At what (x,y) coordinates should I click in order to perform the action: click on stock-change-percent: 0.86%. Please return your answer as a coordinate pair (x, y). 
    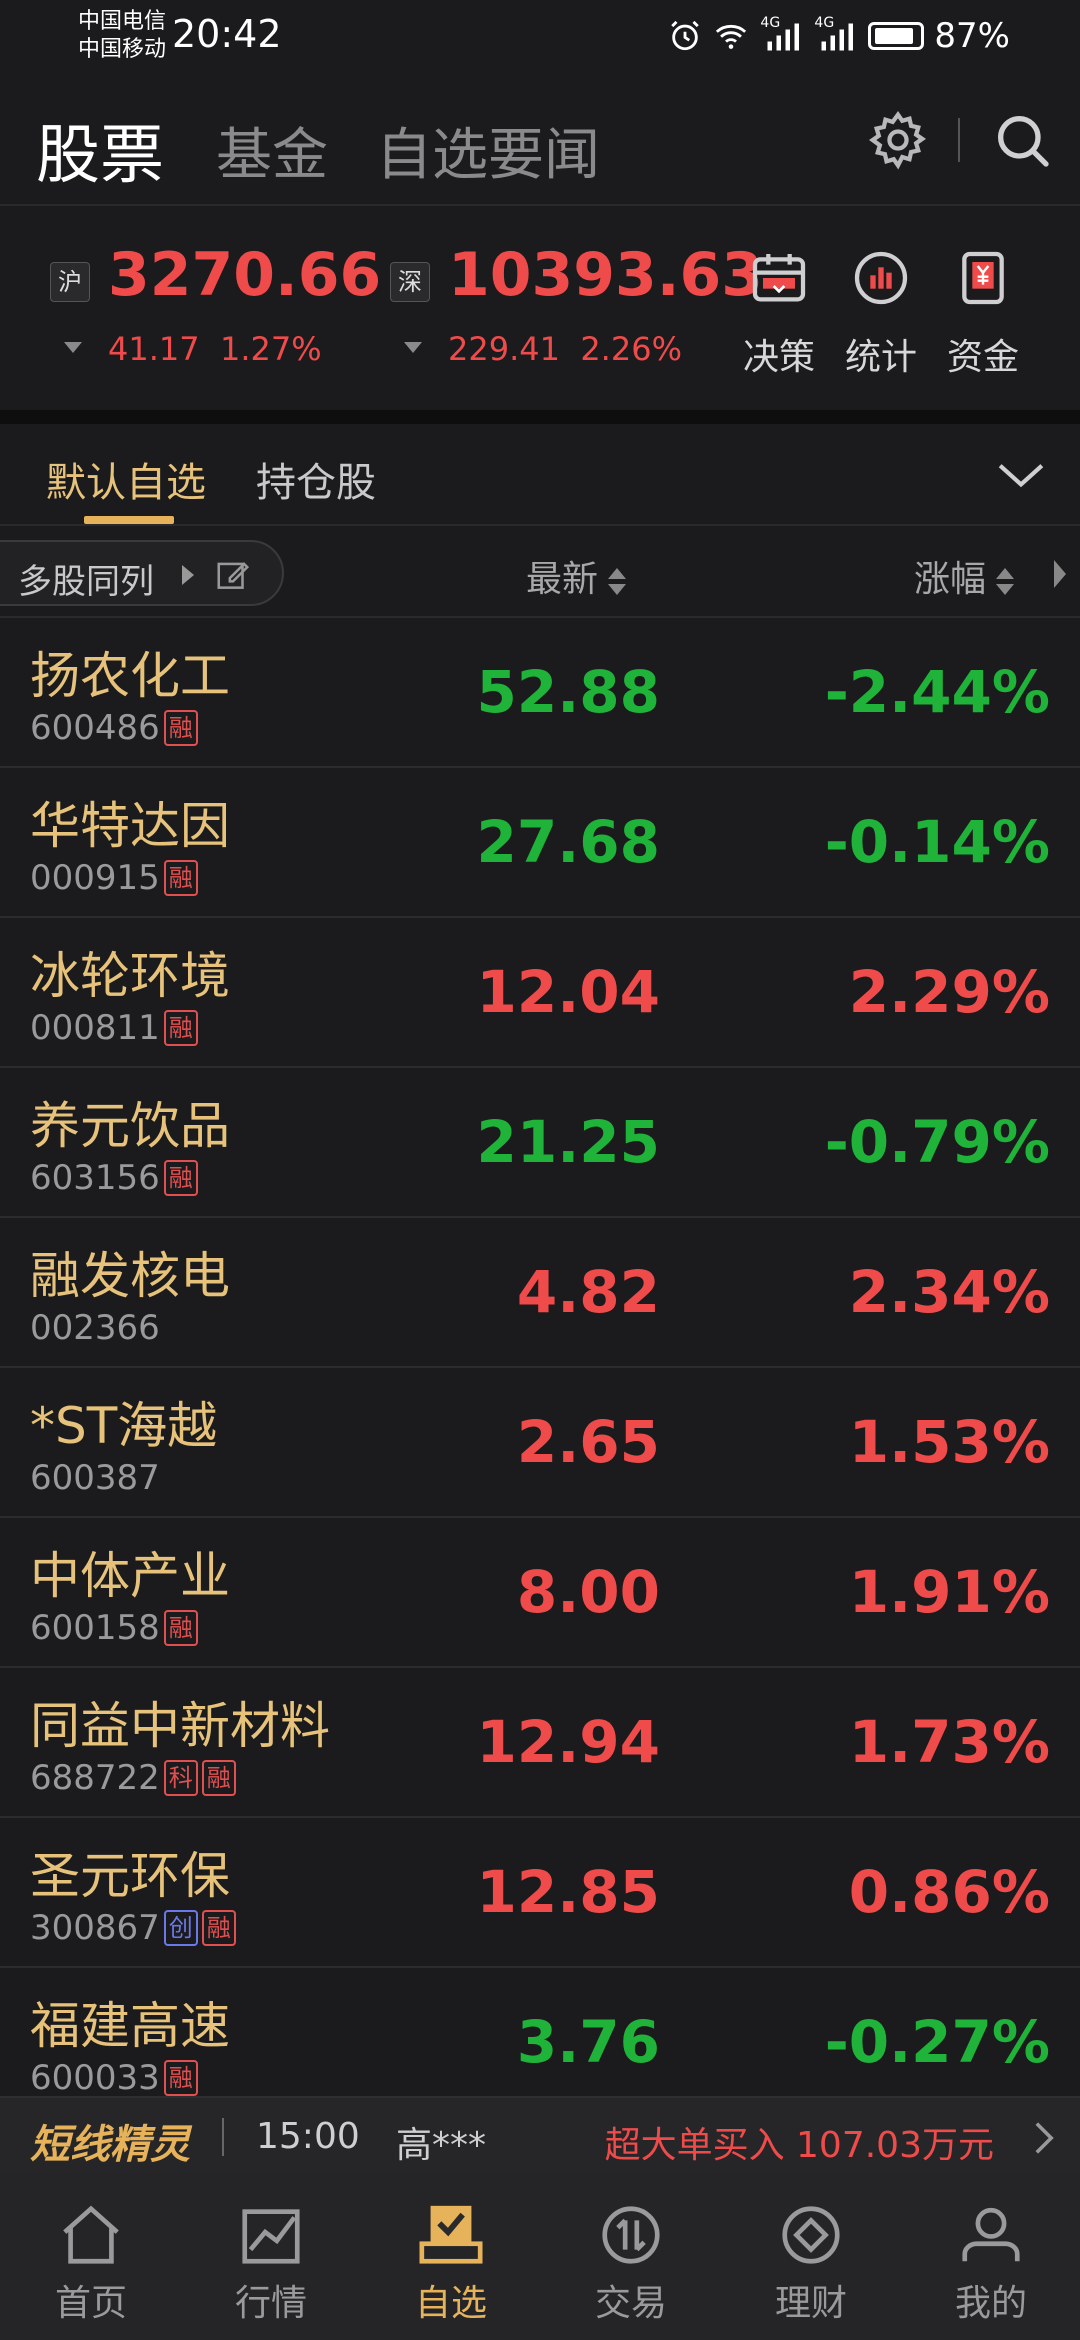
    Looking at the image, I should click on (949, 1892).